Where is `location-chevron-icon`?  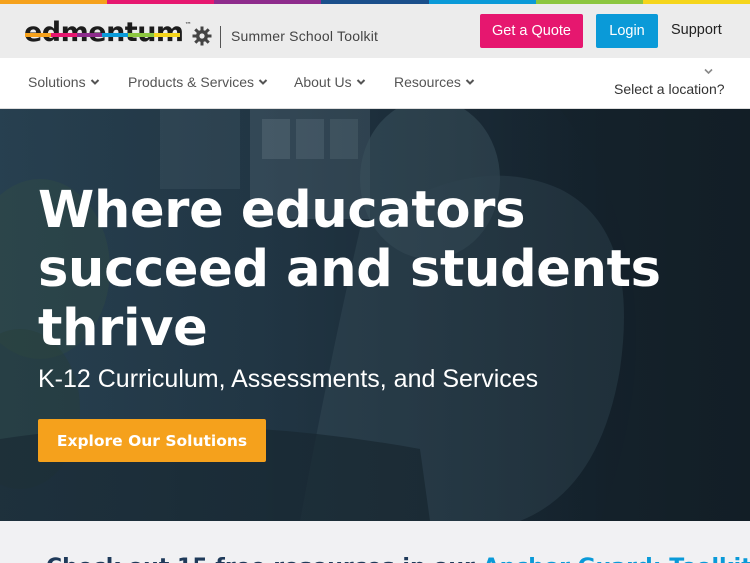 location-chevron-icon is located at coordinates (708, 71).